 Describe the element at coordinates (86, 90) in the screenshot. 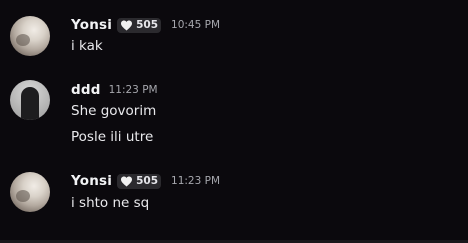

I see `username: ddd` at that location.